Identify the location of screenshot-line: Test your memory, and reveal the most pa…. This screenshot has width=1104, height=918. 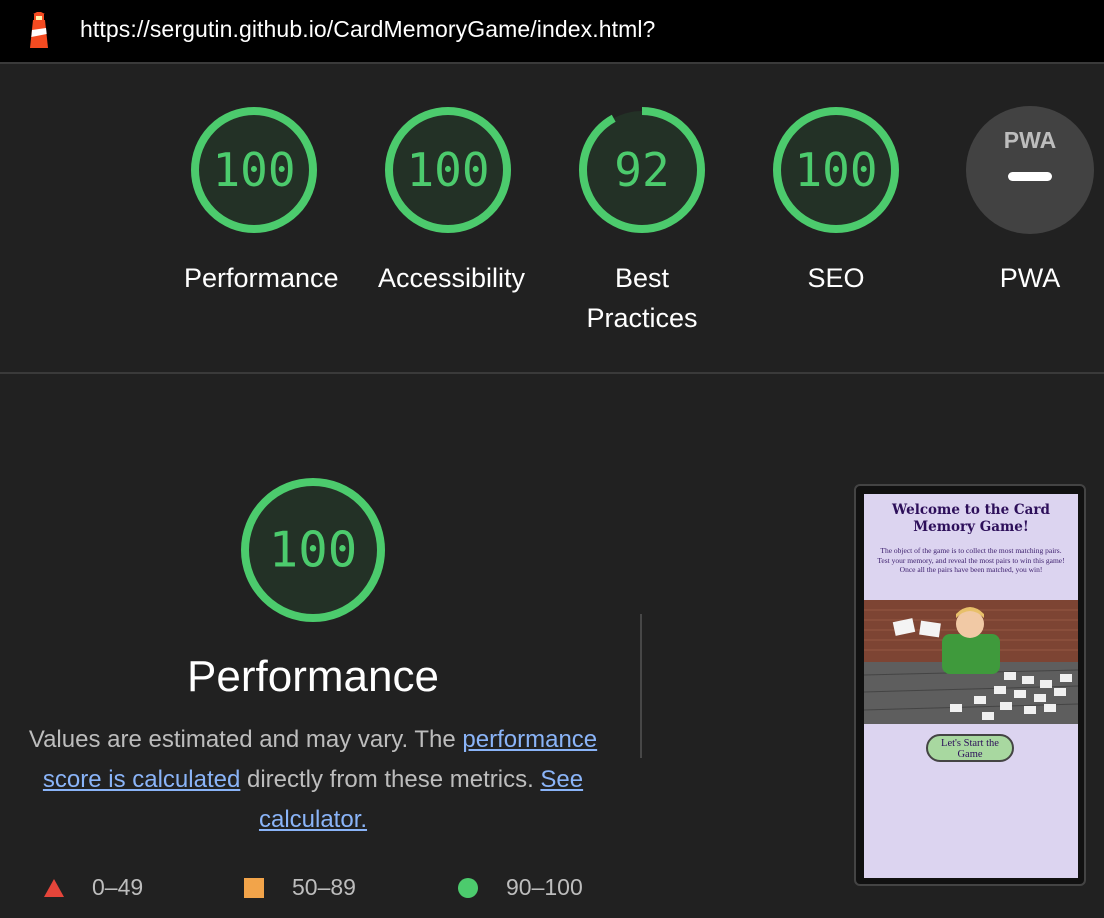
(971, 560).